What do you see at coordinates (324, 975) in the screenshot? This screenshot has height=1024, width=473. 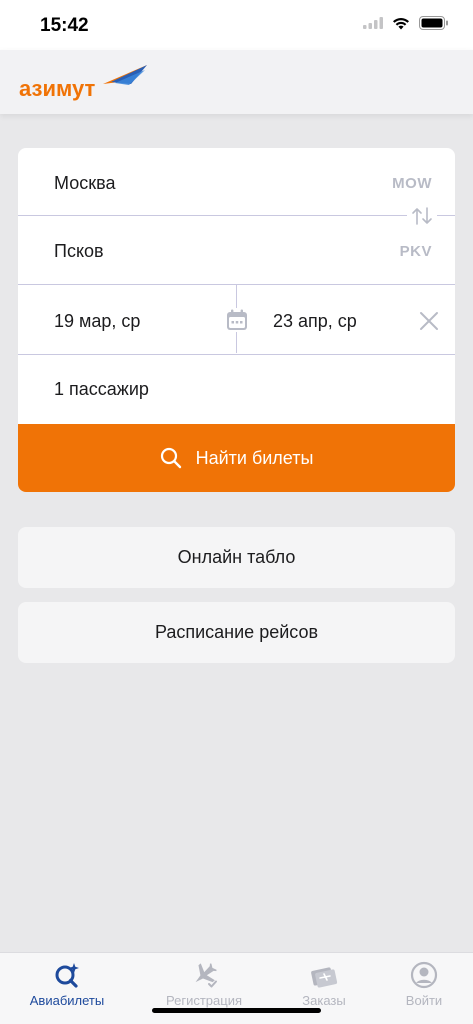 I see `orders-icon` at bounding box center [324, 975].